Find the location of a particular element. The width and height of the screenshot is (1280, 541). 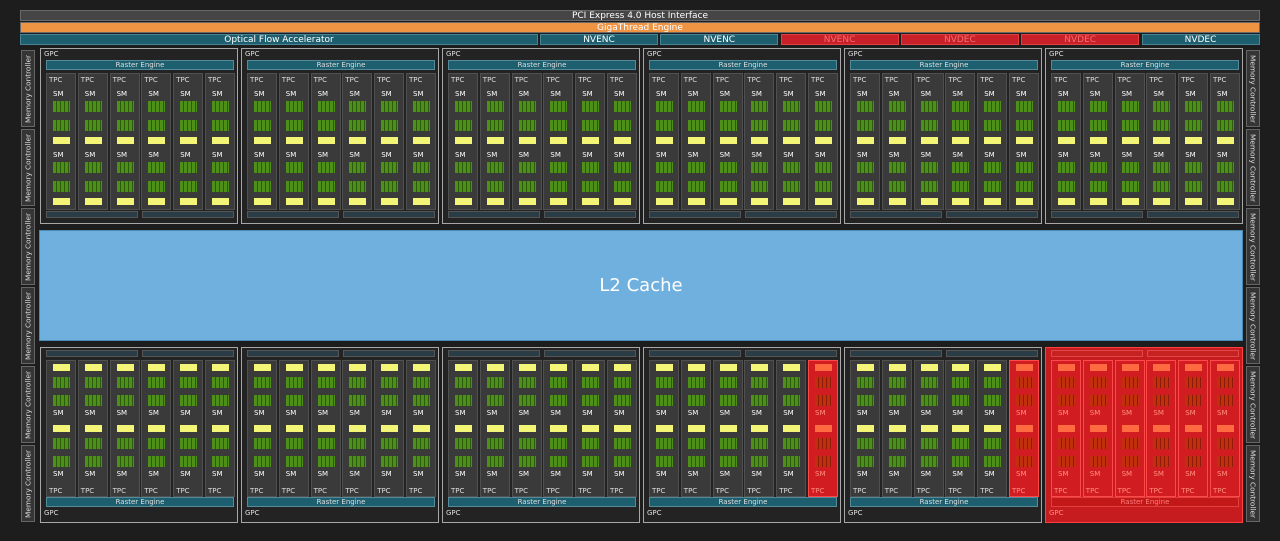

nvenc-unit: NVENC is located at coordinates (839, 39).